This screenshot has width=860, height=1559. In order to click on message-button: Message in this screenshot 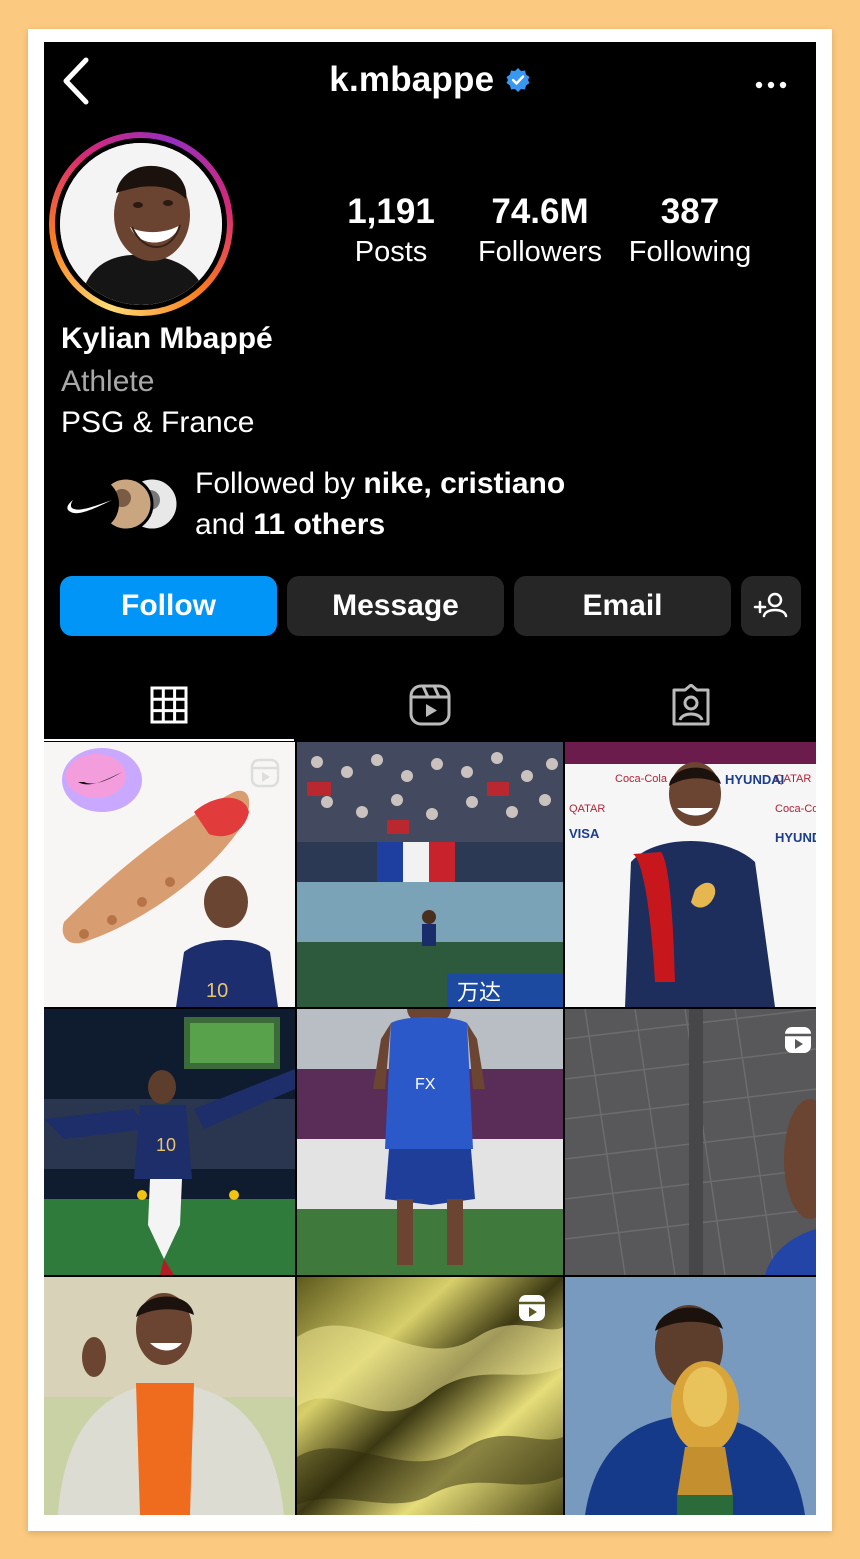, I will do `click(395, 606)`.